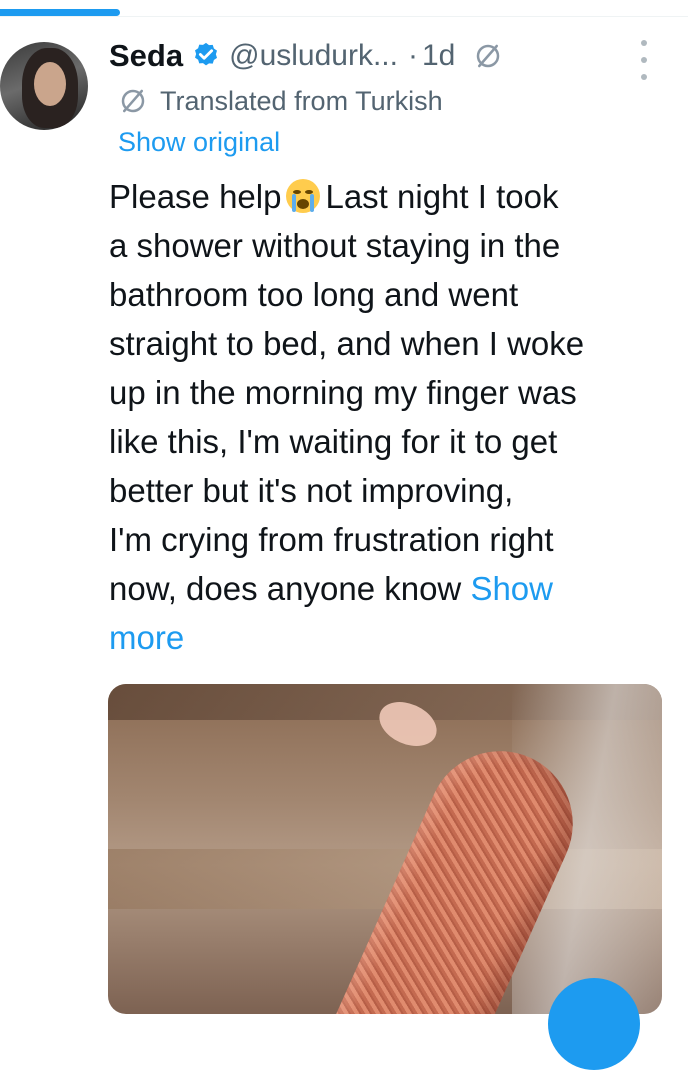 Image resolution: width=688 pixels, height=1070 pixels. Describe the element at coordinates (343, 392) in the screenshot. I see `tweet-text-line: up in the morning my finger was` at that location.